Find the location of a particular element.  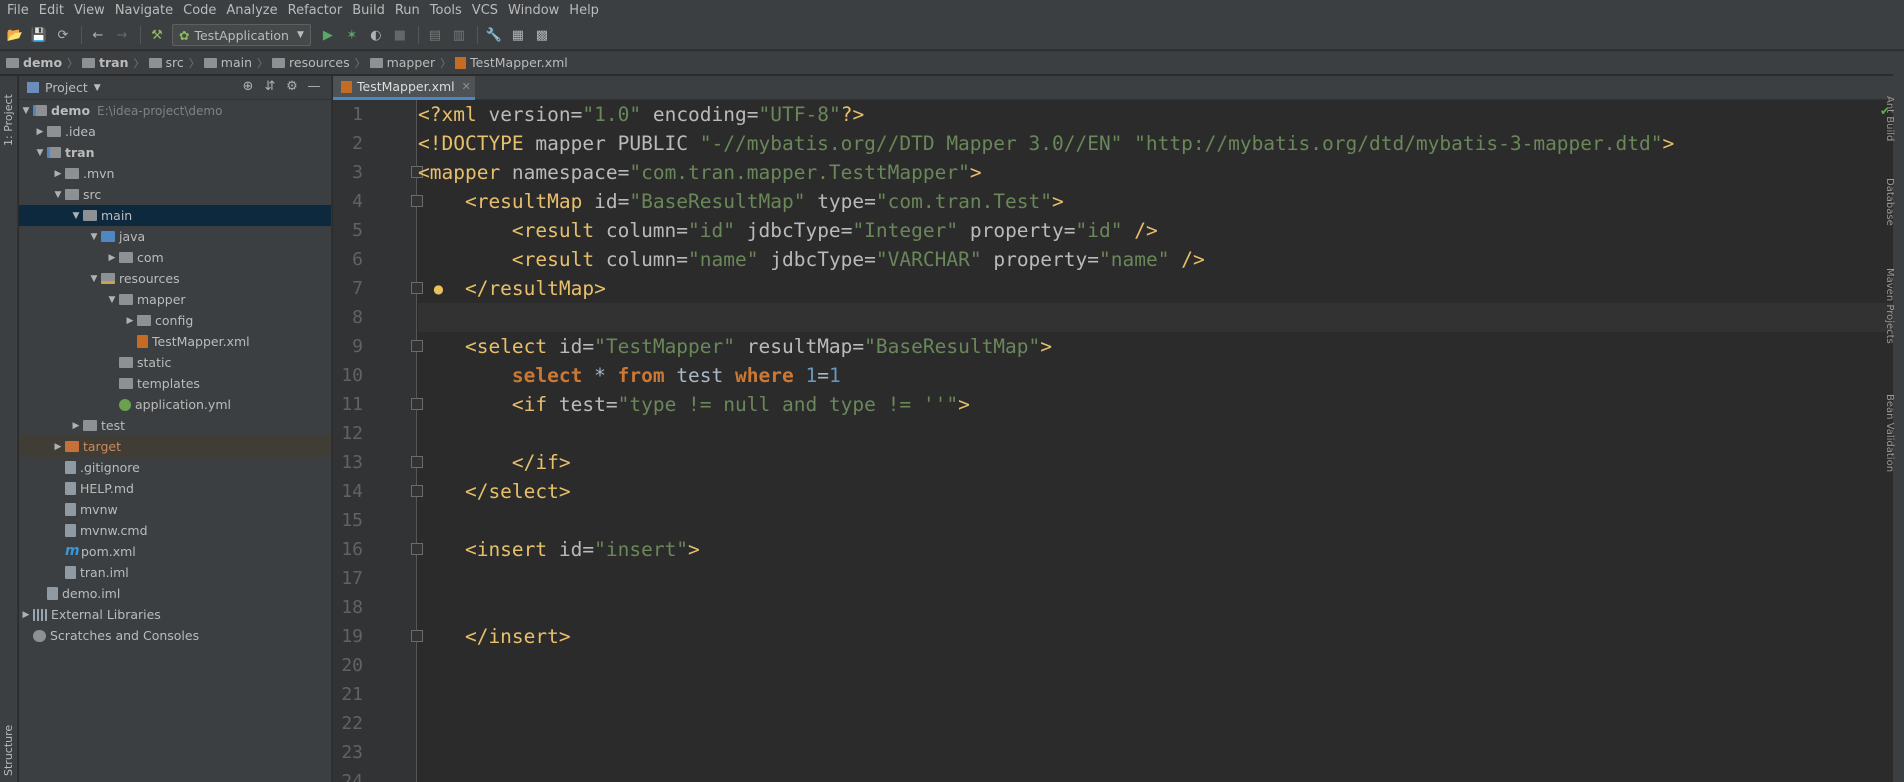

editor-tab-testmapper: TestMapper.xml ✕ is located at coordinates (404, 88).